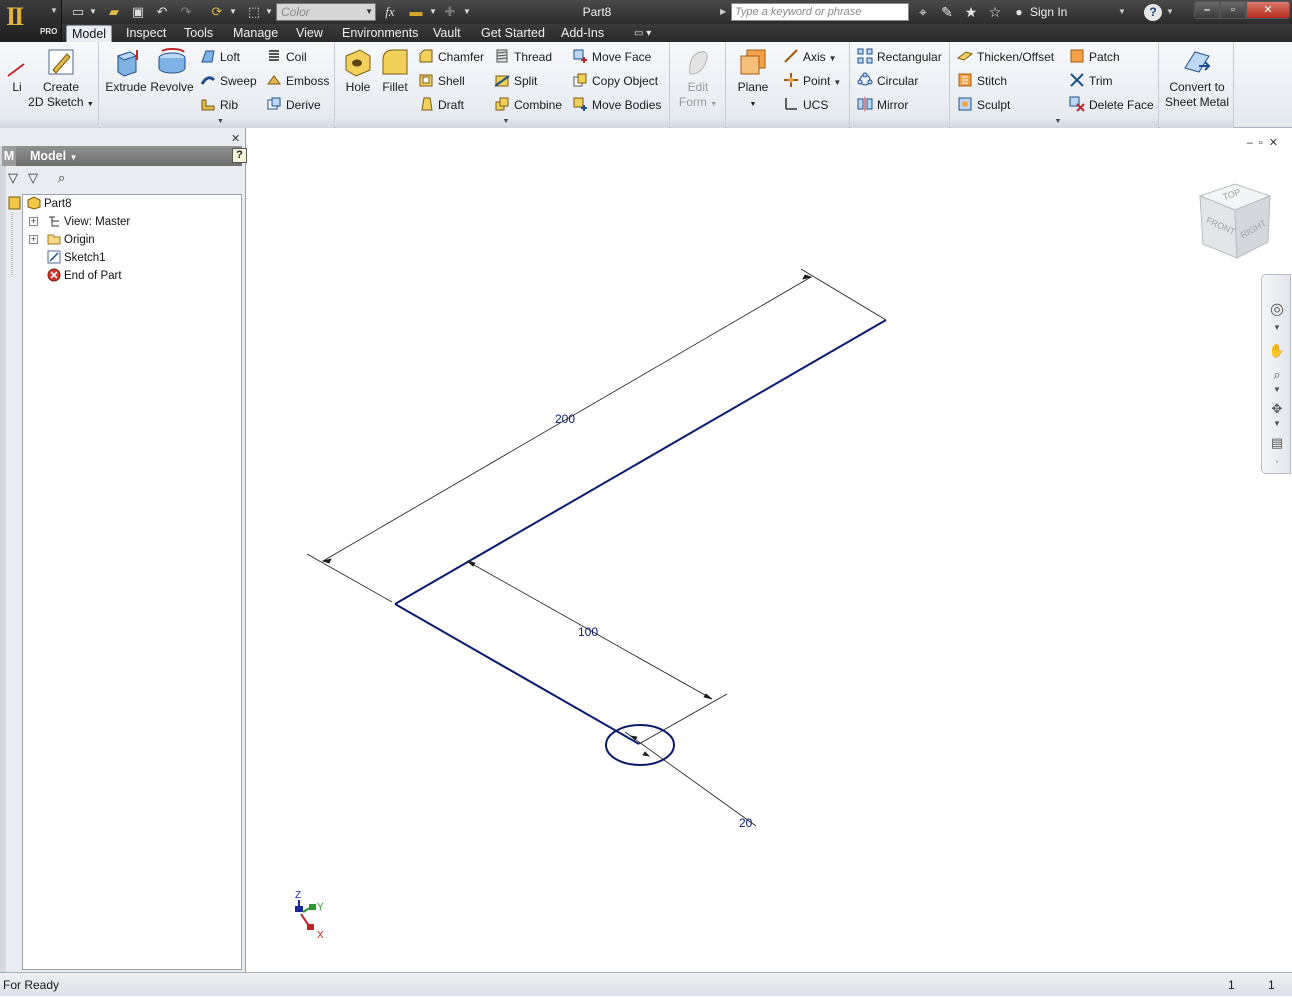  What do you see at coordinates (233, 12) in the screenshot?
I see `update-dropdown-icon: ▼` at bounding box center [233, 12].